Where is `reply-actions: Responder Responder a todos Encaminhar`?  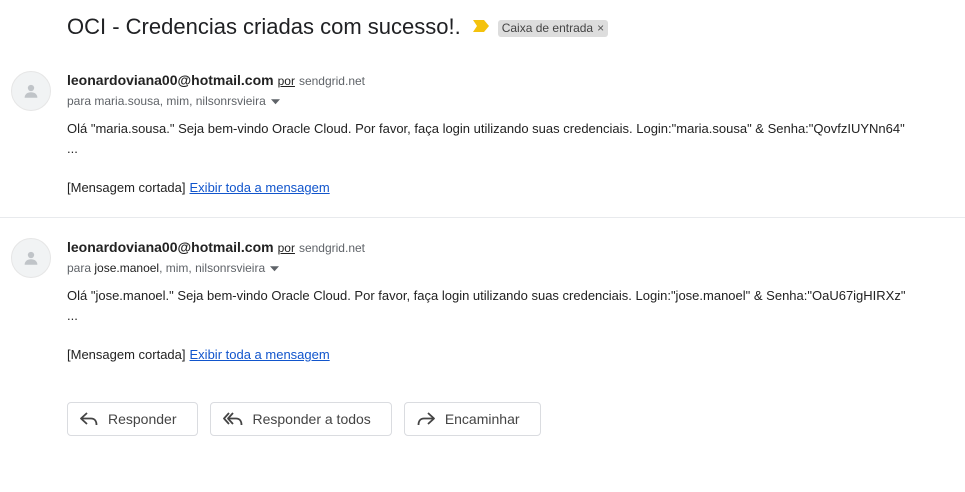 reply-actions: Responder Responder a todos Encaminhar is located at coordinates (310, 419).